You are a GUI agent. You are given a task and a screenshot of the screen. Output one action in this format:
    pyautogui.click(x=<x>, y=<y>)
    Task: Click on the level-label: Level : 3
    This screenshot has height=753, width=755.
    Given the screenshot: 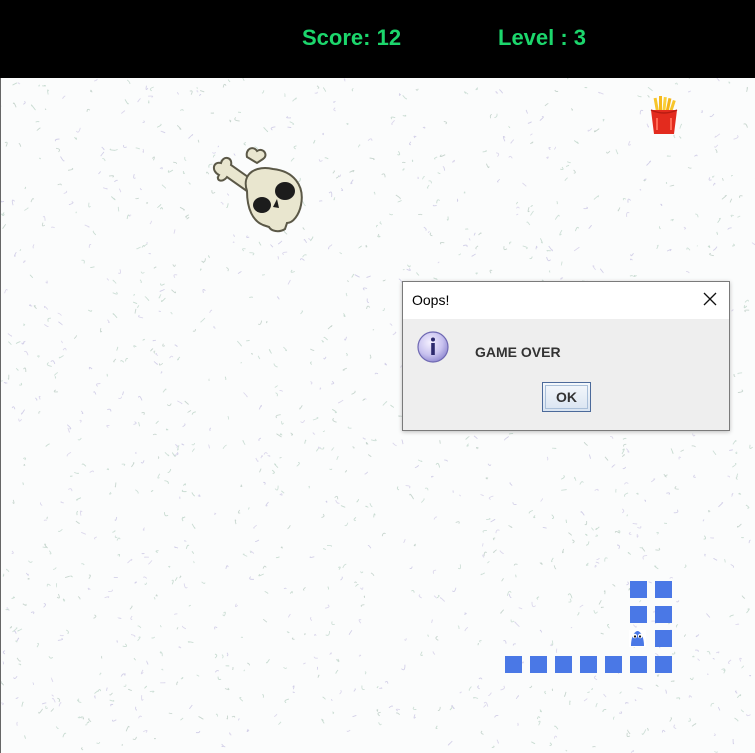 What is the action you would take?
    pyautogui.click(x=542, y=37)
    